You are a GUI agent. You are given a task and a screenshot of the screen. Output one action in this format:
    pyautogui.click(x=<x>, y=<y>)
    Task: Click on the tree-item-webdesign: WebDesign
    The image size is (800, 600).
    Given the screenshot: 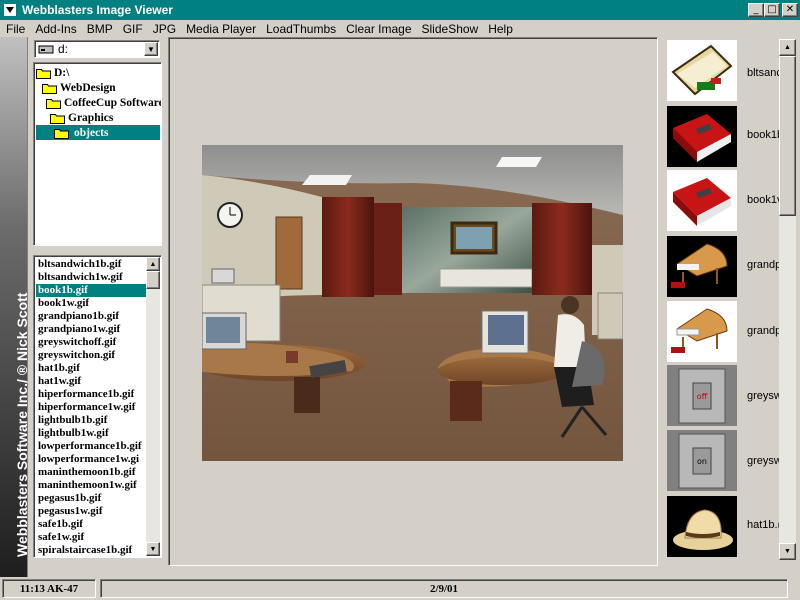 What is the action you would take?
    pyautogui.click(x=79, y=87)
    